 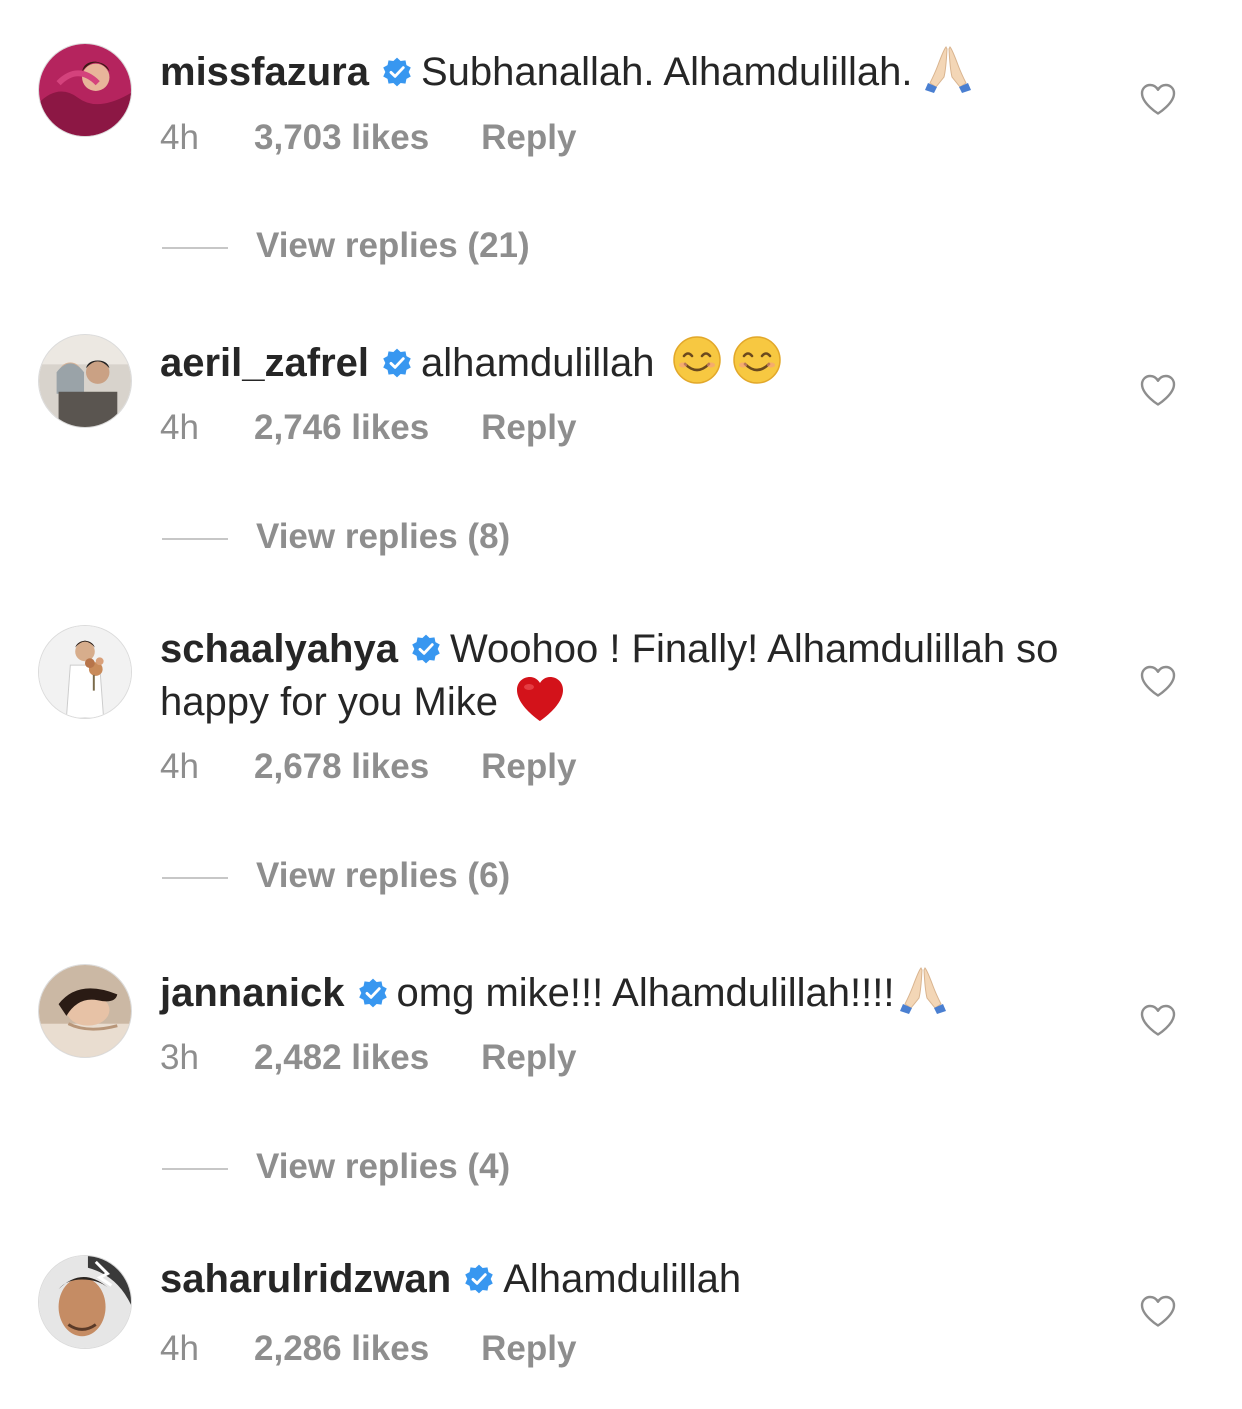 What do you see at coordinates (666, 72) in the screenshot?
I see `comment-text: Subhanallah. Alhamdulillah.` at bounding box center [666, 72].